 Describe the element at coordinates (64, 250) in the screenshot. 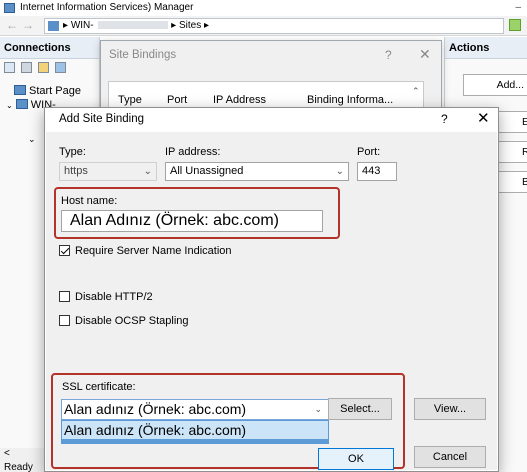

I see `checkbox-checked-icon` at that location.